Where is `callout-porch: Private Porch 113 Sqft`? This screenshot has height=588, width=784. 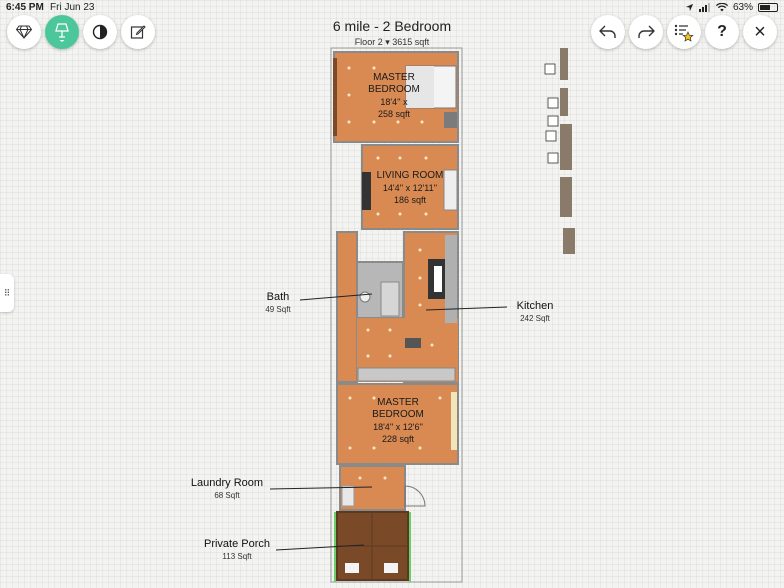
callout-porch: Private Porch 113 Sqft is located at coordinates (237, 549).